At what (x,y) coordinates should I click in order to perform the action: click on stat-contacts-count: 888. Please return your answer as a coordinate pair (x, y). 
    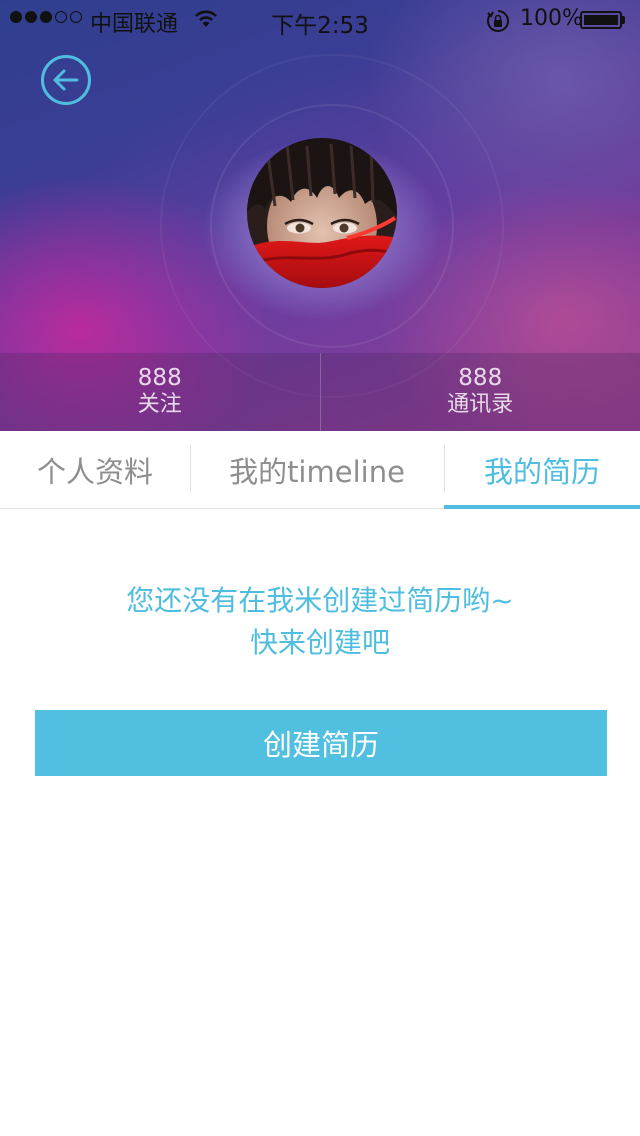
    Looking at the image, I should click on (480, 378).